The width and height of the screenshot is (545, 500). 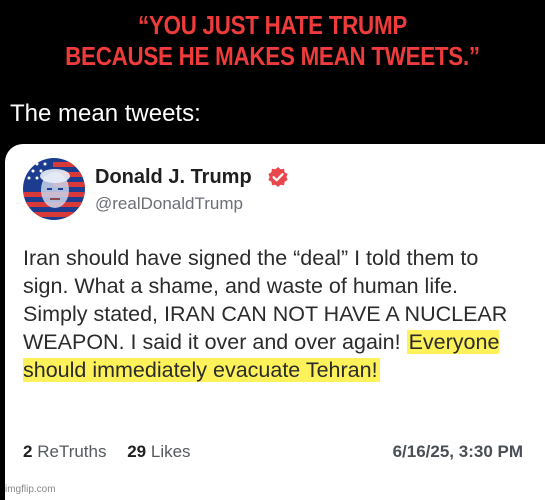 I want to click on likes-stat: 29 Likes, so click(x=158, y=452).